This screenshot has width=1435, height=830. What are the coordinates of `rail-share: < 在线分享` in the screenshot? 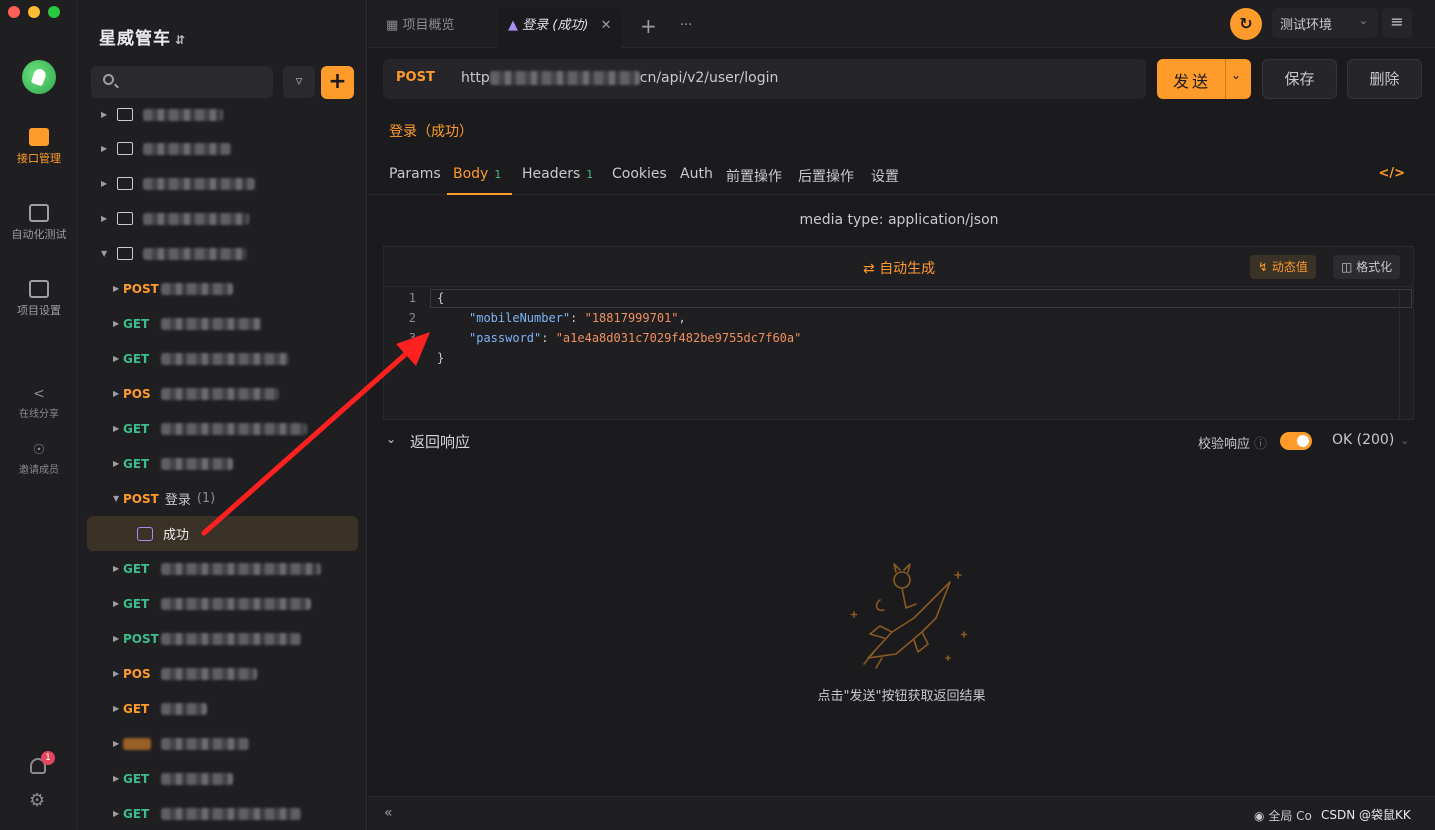 It's located at (39, 403).